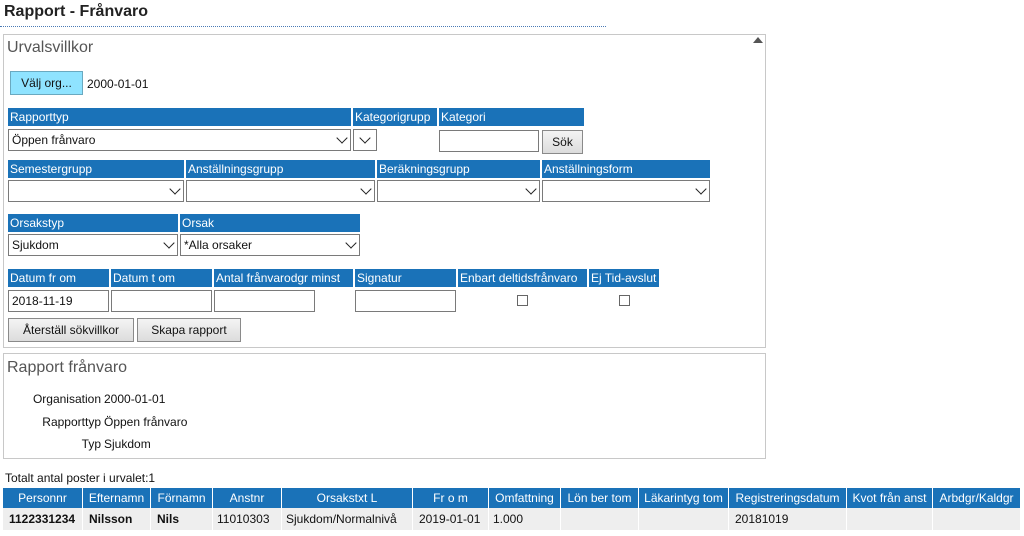 The height and width of the screenshot is (536, 1024). Describe the element at coordinates (280, 169) in the screenshot. I see `anstallningsgrupp-label: Anställningsgrupp` at that location.